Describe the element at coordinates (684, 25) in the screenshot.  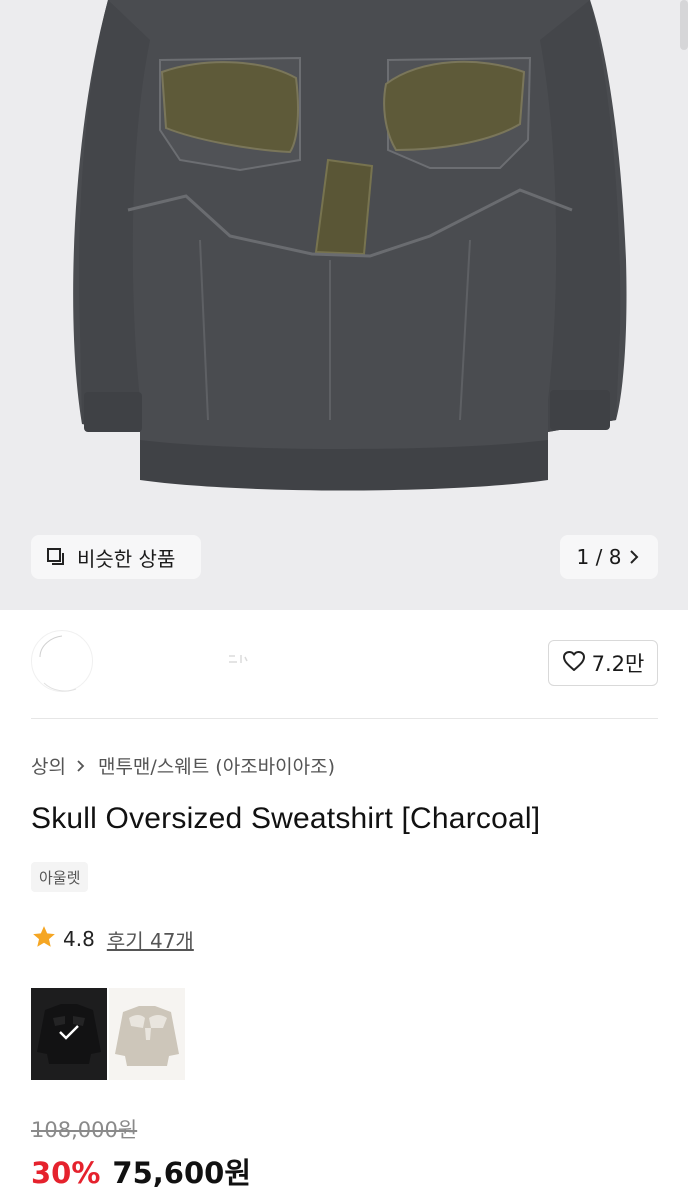
I see `scroll-indicator` at that location.